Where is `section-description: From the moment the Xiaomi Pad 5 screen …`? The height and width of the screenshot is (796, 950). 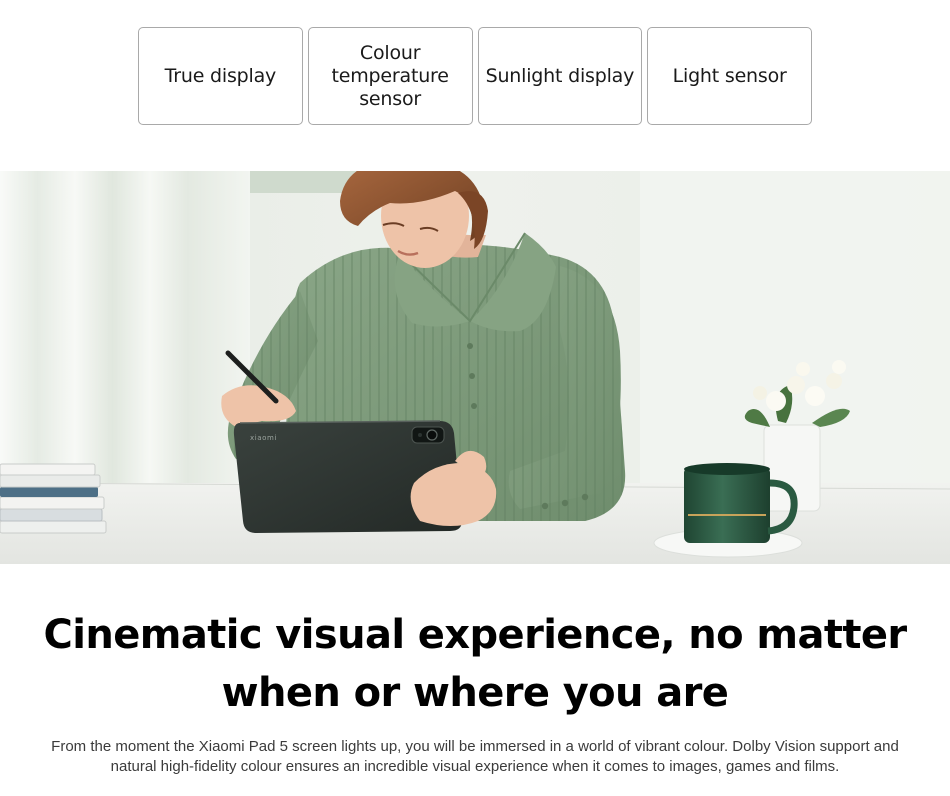
section-description: From the moment the Xiaomi Pad 5 screen … is located at coordinates (475, 756).